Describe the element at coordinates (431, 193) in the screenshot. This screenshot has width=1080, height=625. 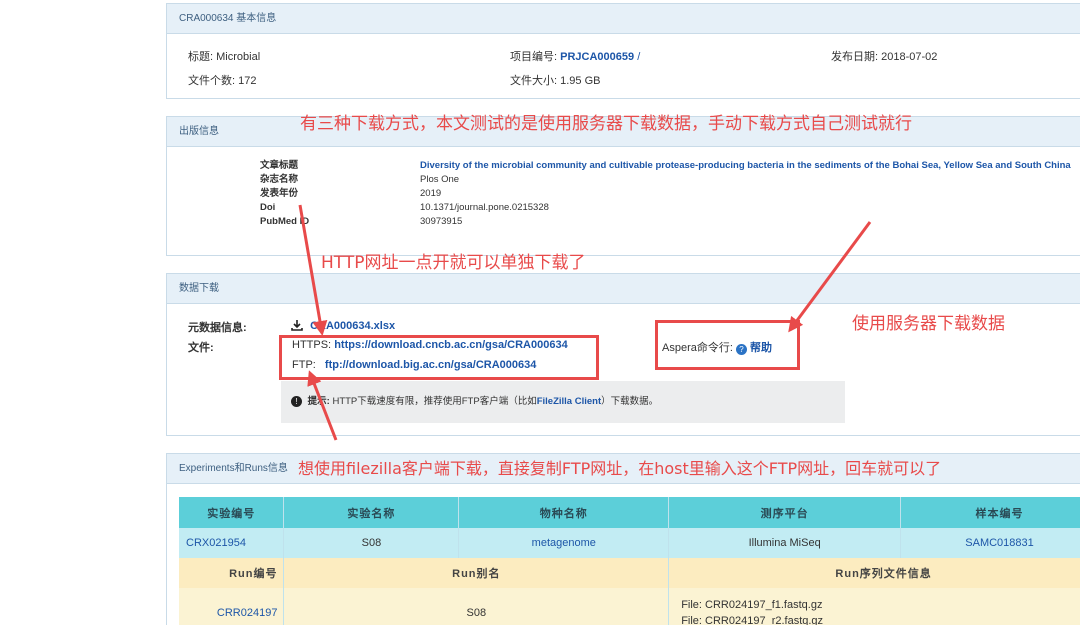
I see `pub-value: 2019` at that location.